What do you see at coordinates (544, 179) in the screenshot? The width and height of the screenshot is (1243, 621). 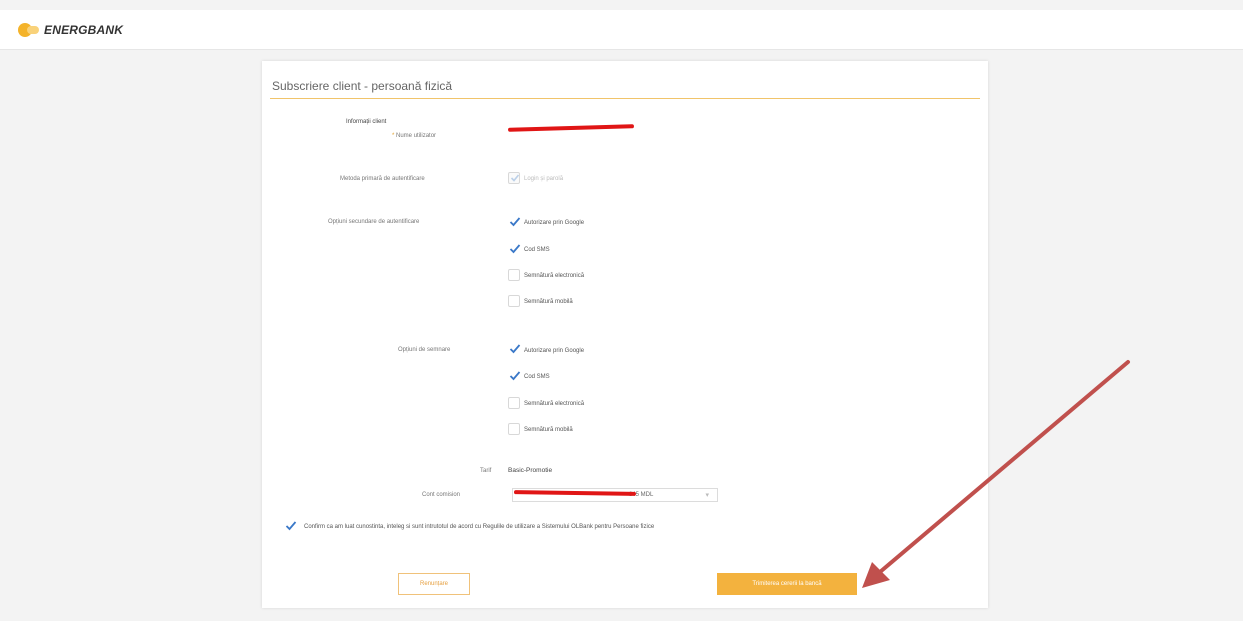 I see `primary-auth-option-label: Login și parolă` at bounding box center [544, 179].